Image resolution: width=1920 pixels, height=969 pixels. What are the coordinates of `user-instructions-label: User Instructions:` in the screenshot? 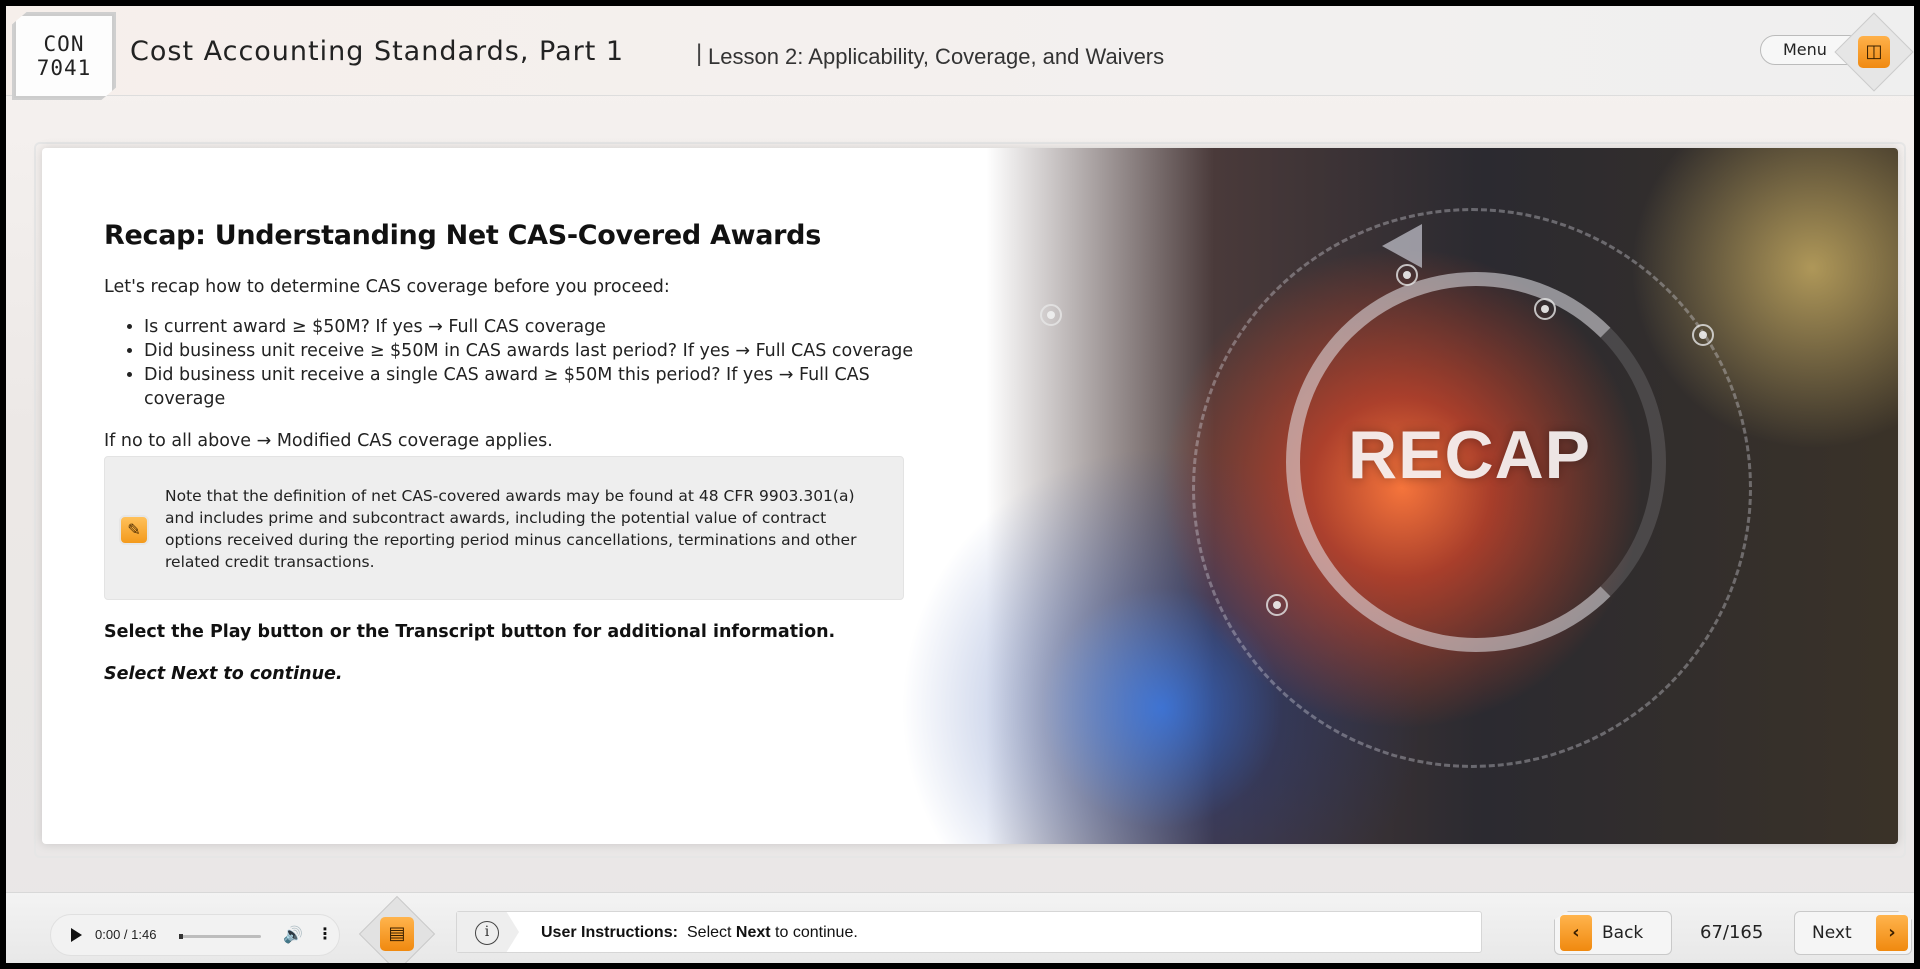 It's located at (609, 932).